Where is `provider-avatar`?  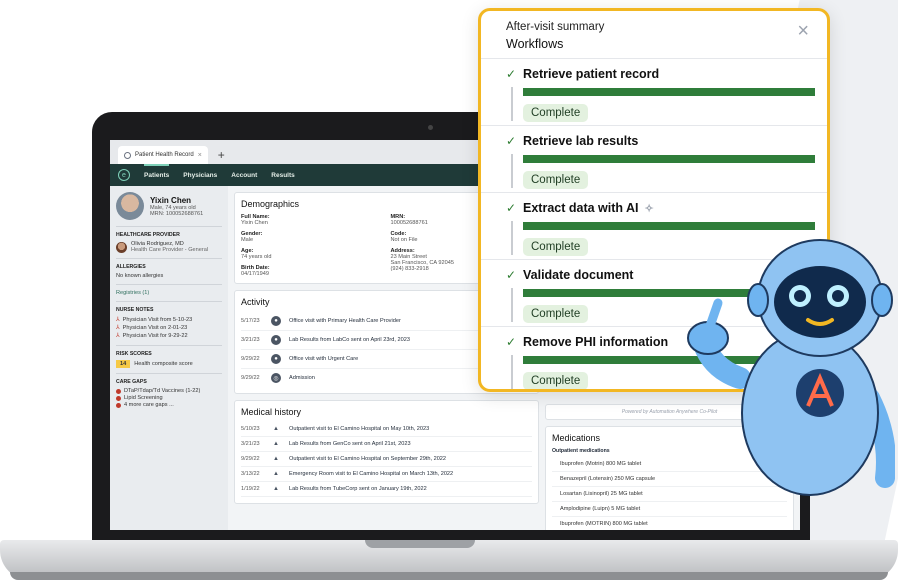 provider-avatar is located at coordinates (121, 247).